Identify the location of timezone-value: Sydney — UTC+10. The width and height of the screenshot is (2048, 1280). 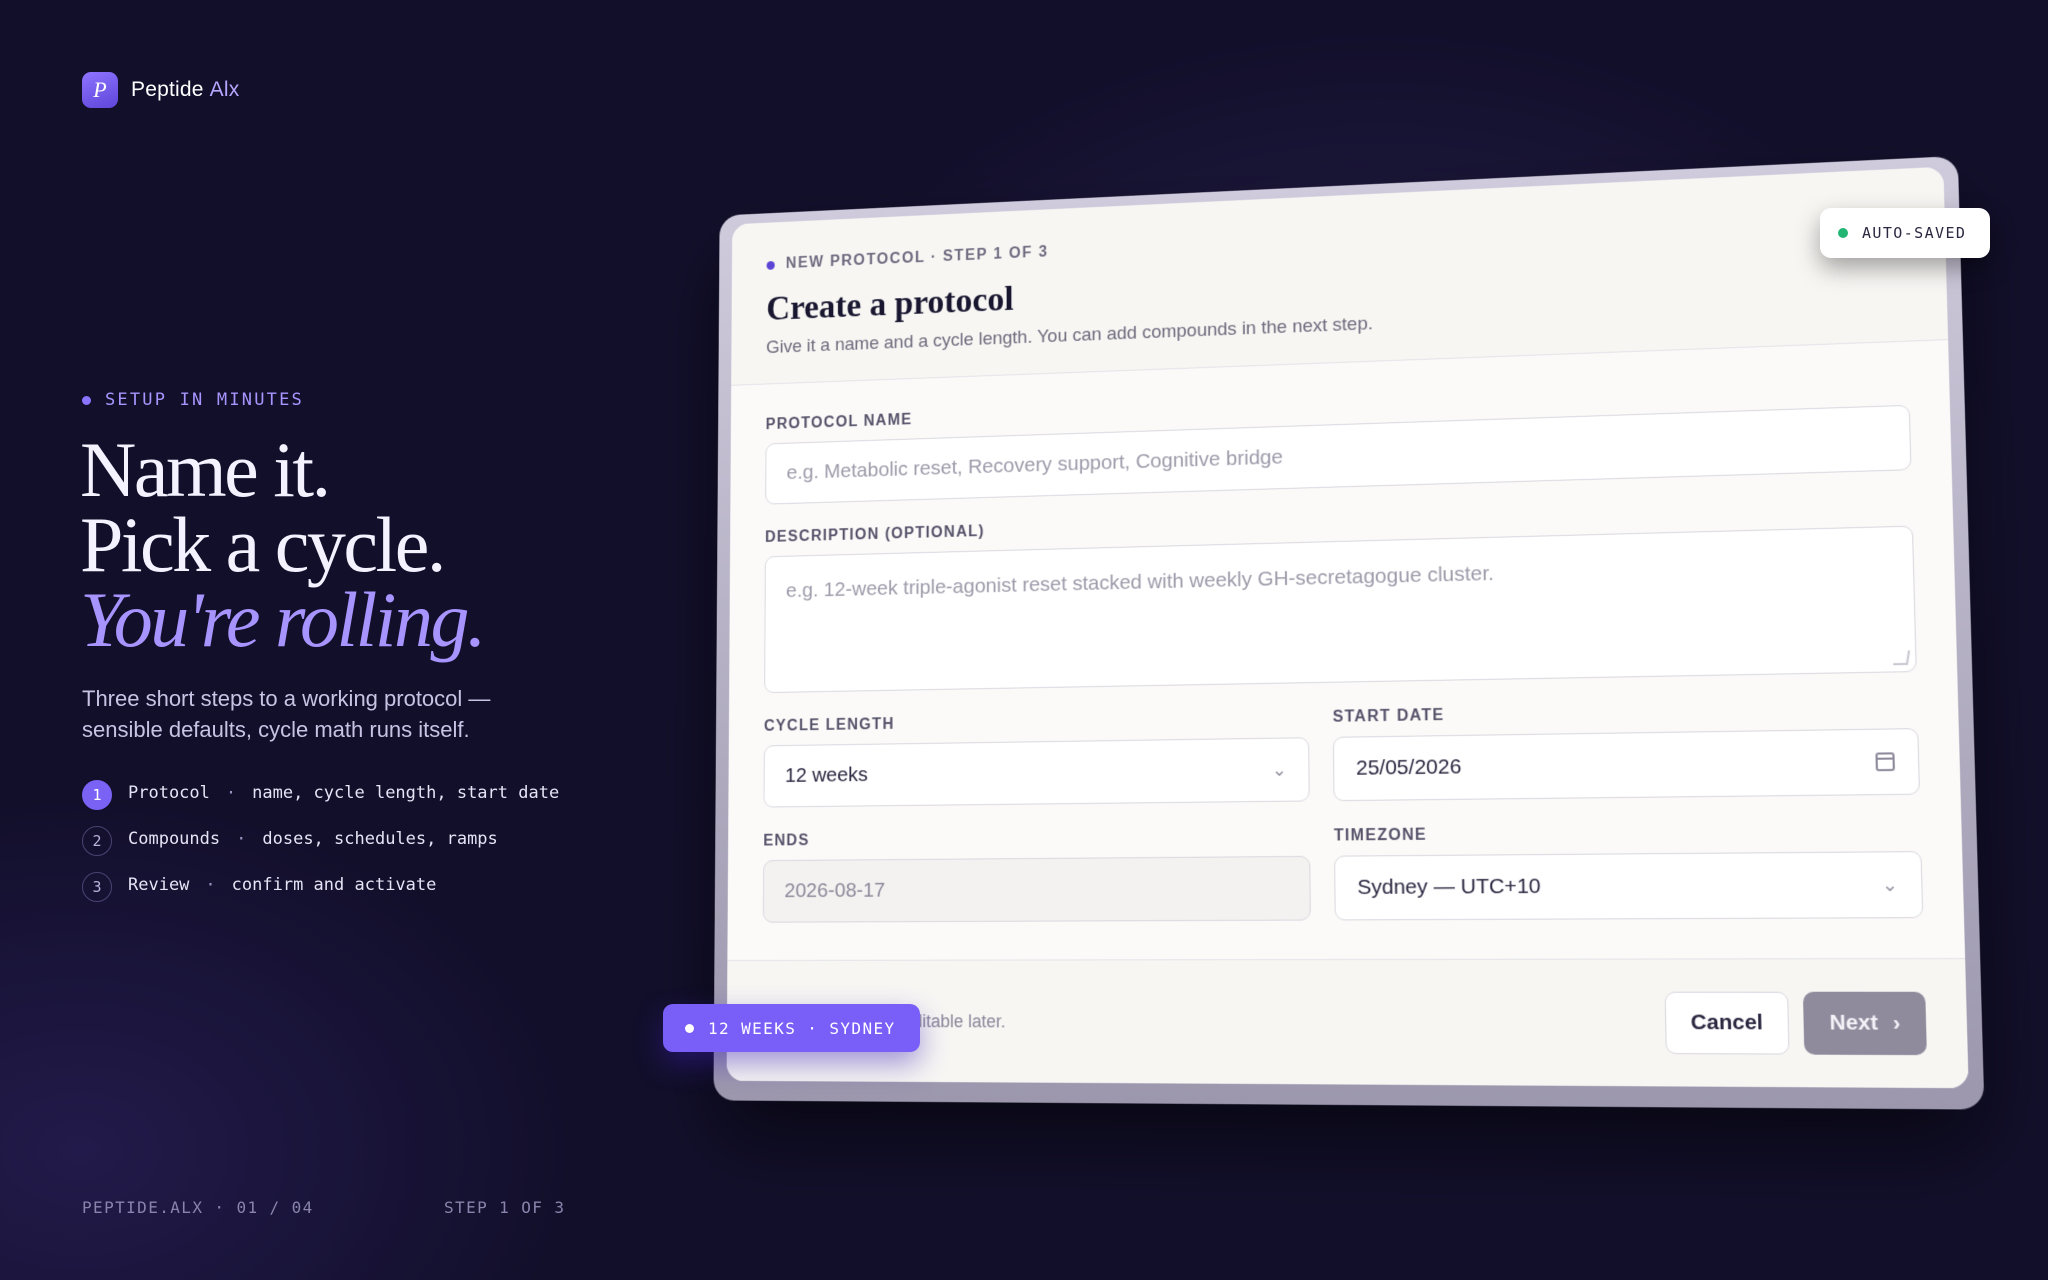
(1449, 887).